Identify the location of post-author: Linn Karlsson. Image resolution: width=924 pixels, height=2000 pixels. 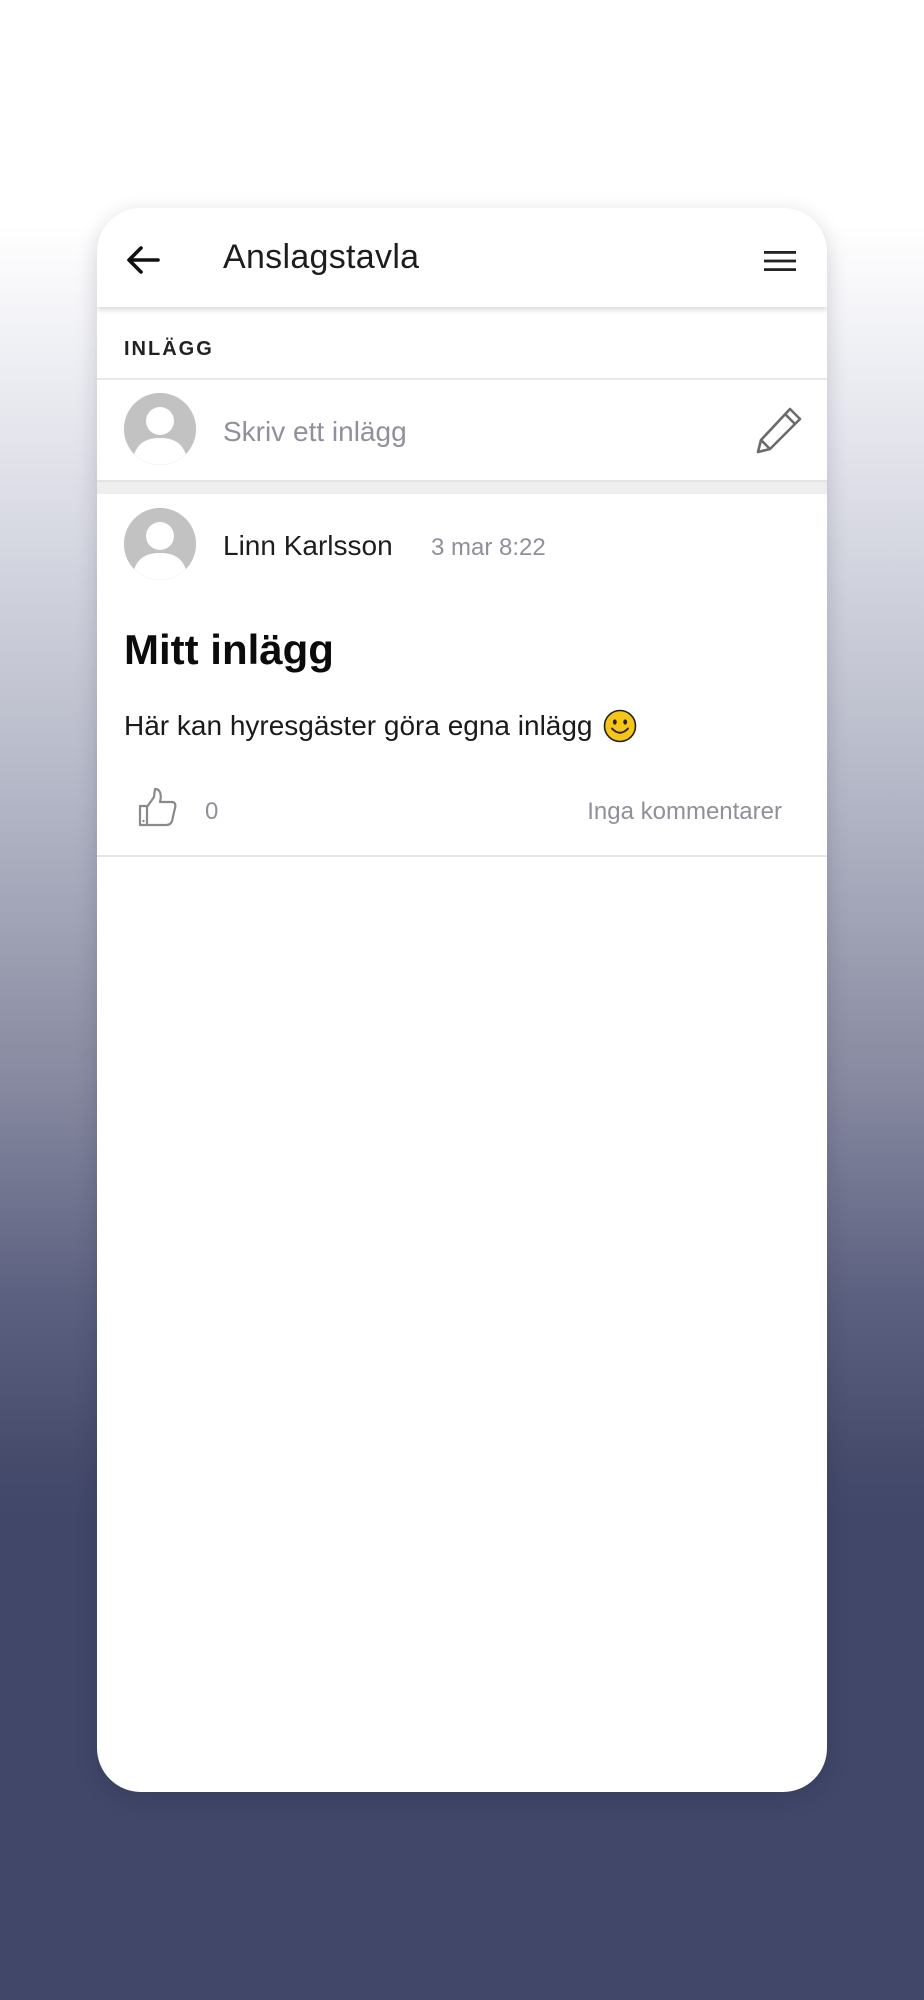
(308, 546).